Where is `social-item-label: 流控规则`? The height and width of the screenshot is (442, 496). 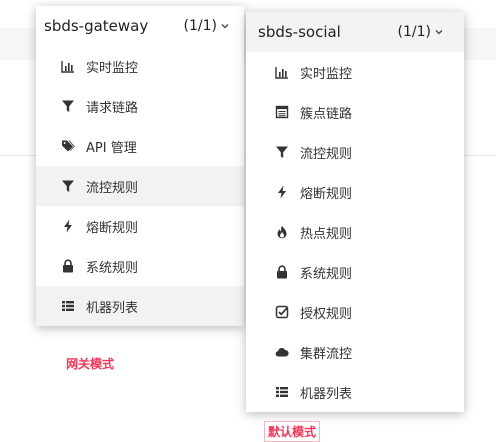 social-item-label: 流控规则 is located at coordinates (326, 154).